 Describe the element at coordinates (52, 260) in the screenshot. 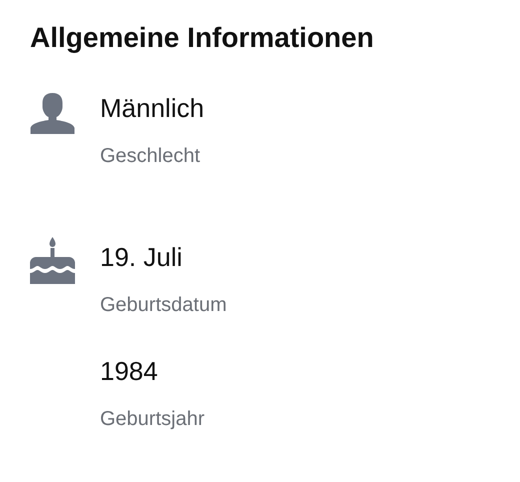

I see `cake-icon` at that location.